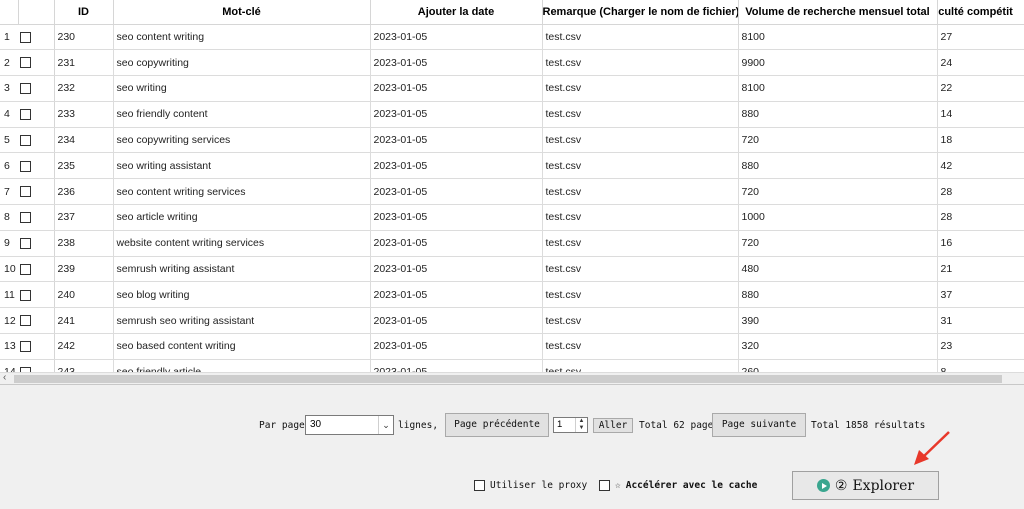  Describe the element at coordinates (932, 448) in the screenshot. I see `annotation-arrow-icon` at that location.